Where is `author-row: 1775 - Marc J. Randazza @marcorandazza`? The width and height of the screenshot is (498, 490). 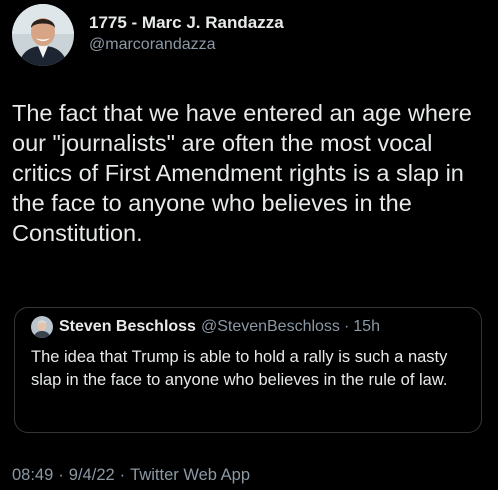
author-row: 1775 - Marc J. Randazza @marcorandazza is located at coordinates (148, 35).